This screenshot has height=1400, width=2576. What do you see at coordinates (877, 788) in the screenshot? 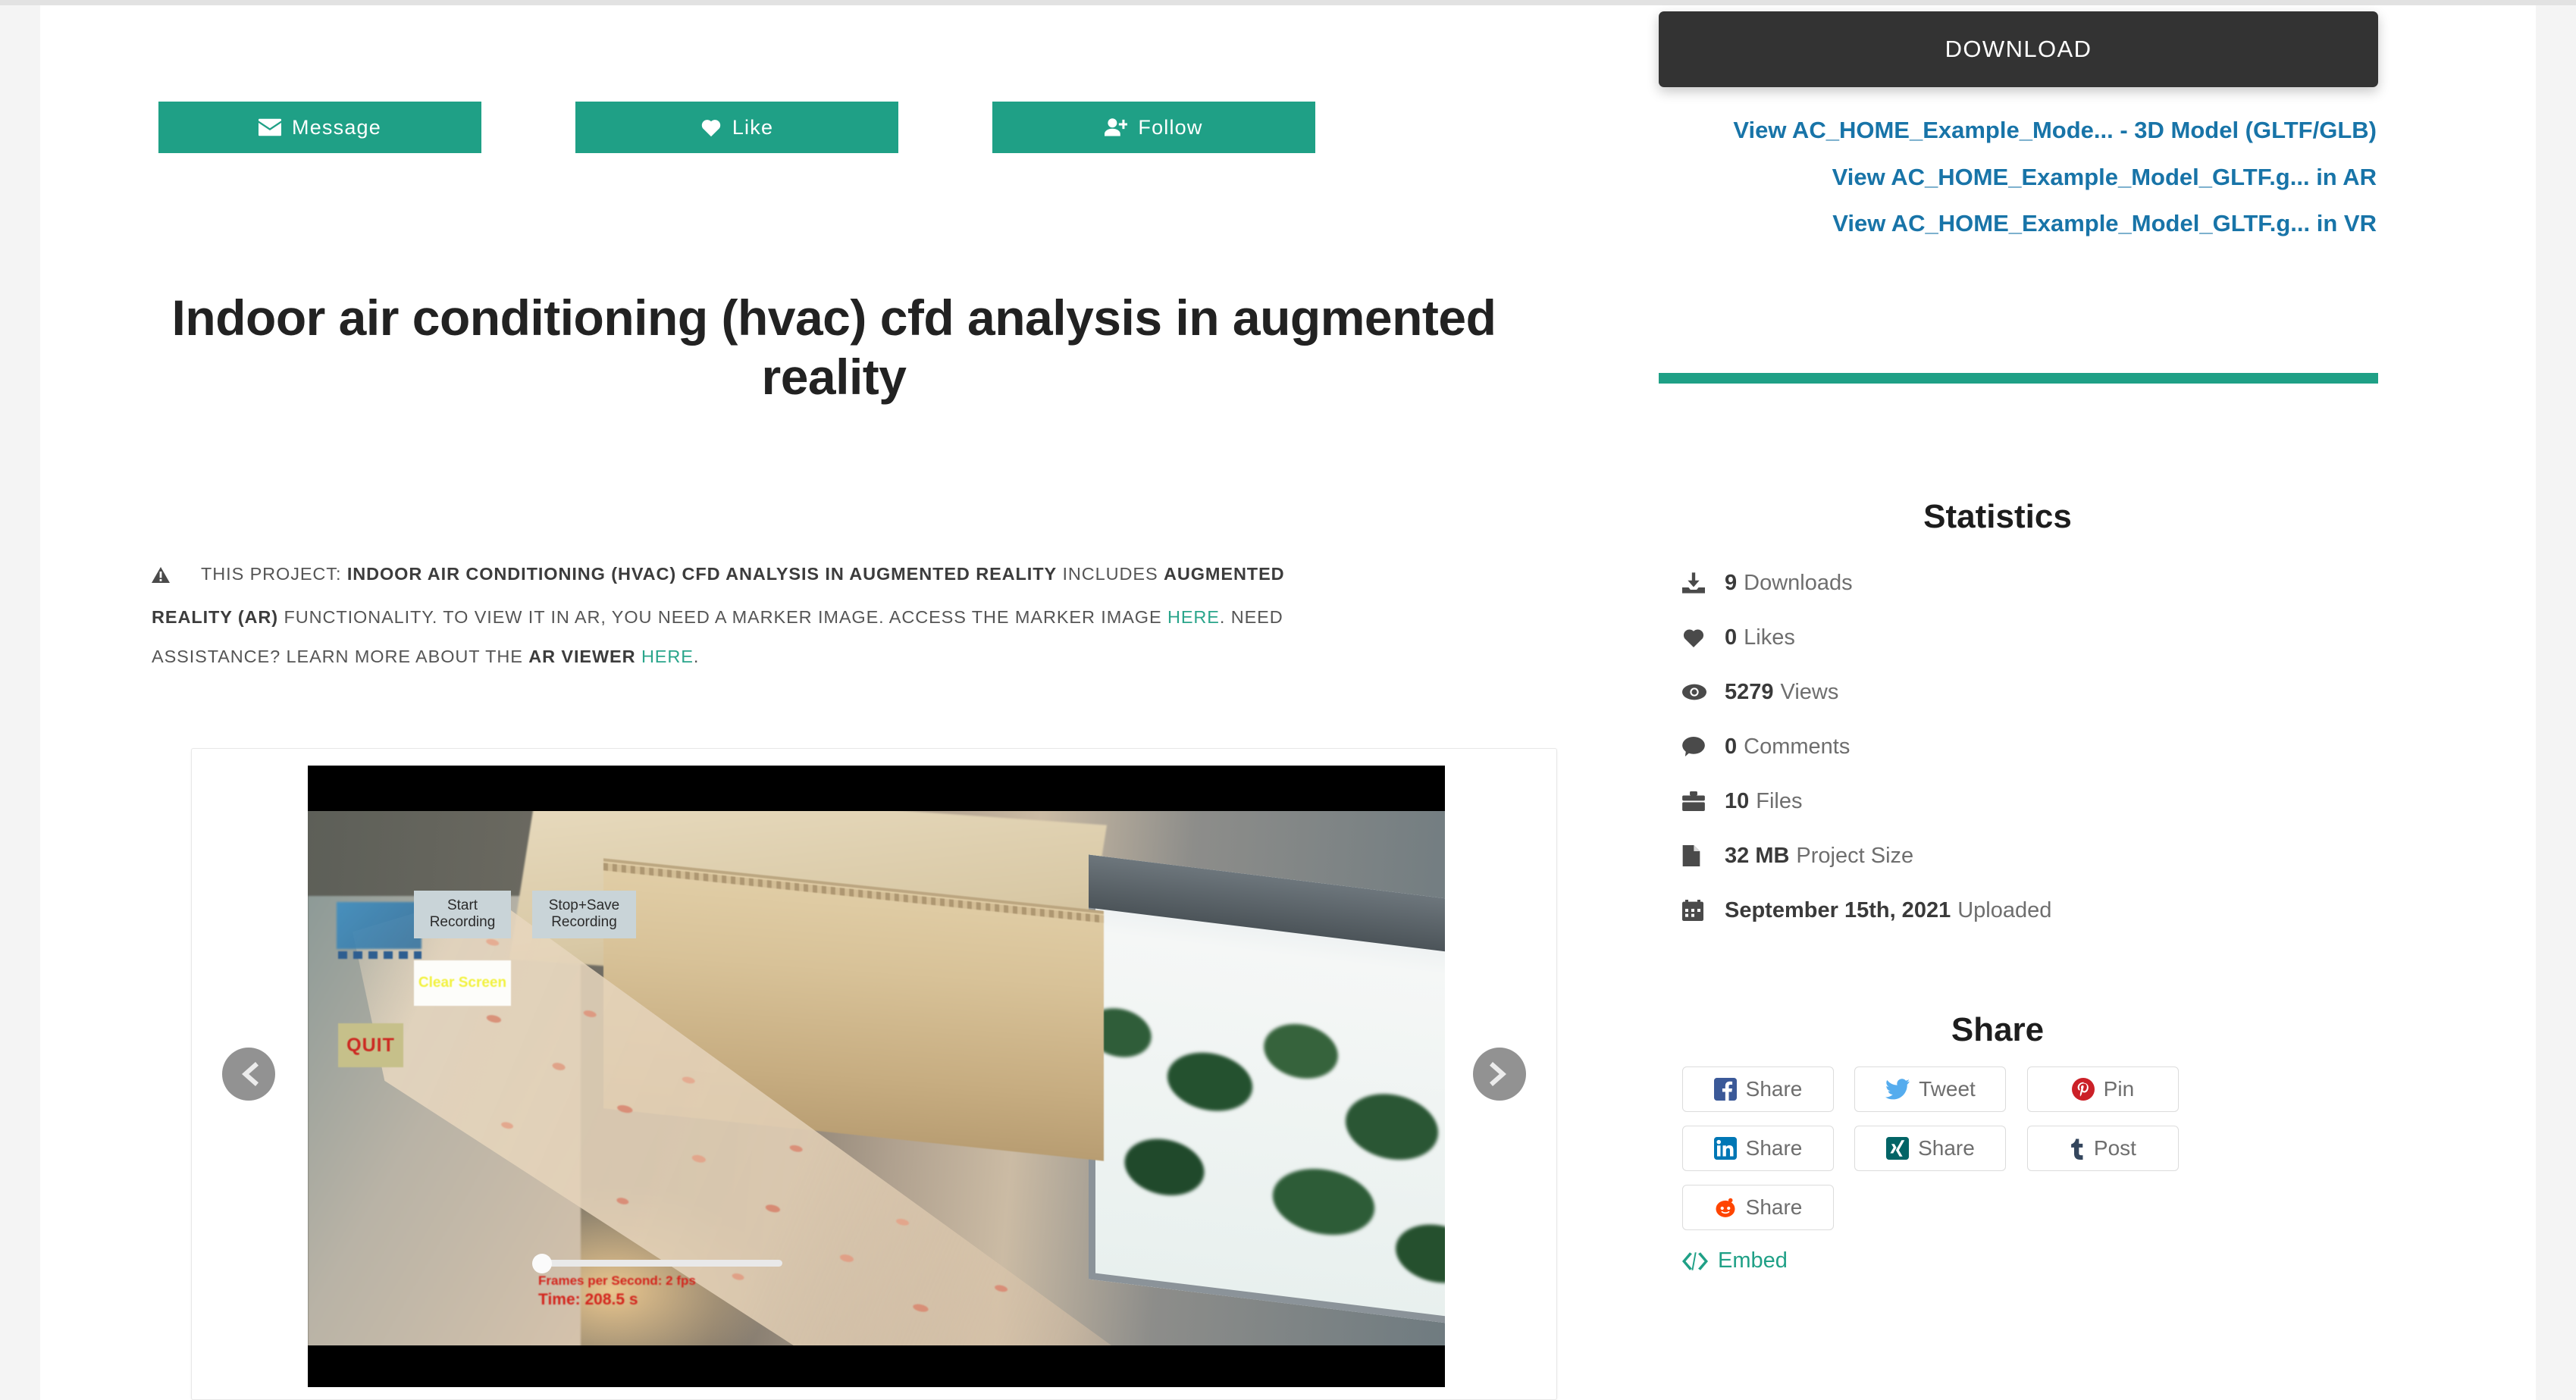
I see `video-letterbox-top` at bounding box center [877, 788].